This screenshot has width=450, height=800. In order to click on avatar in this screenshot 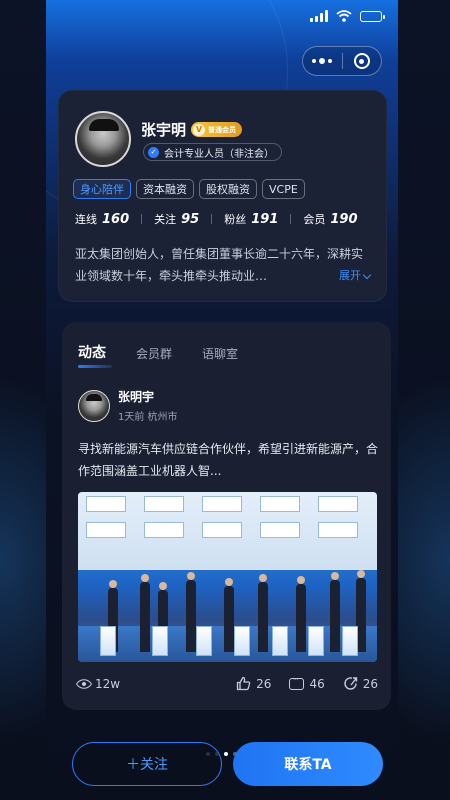, I will do `click(103, 139)`.